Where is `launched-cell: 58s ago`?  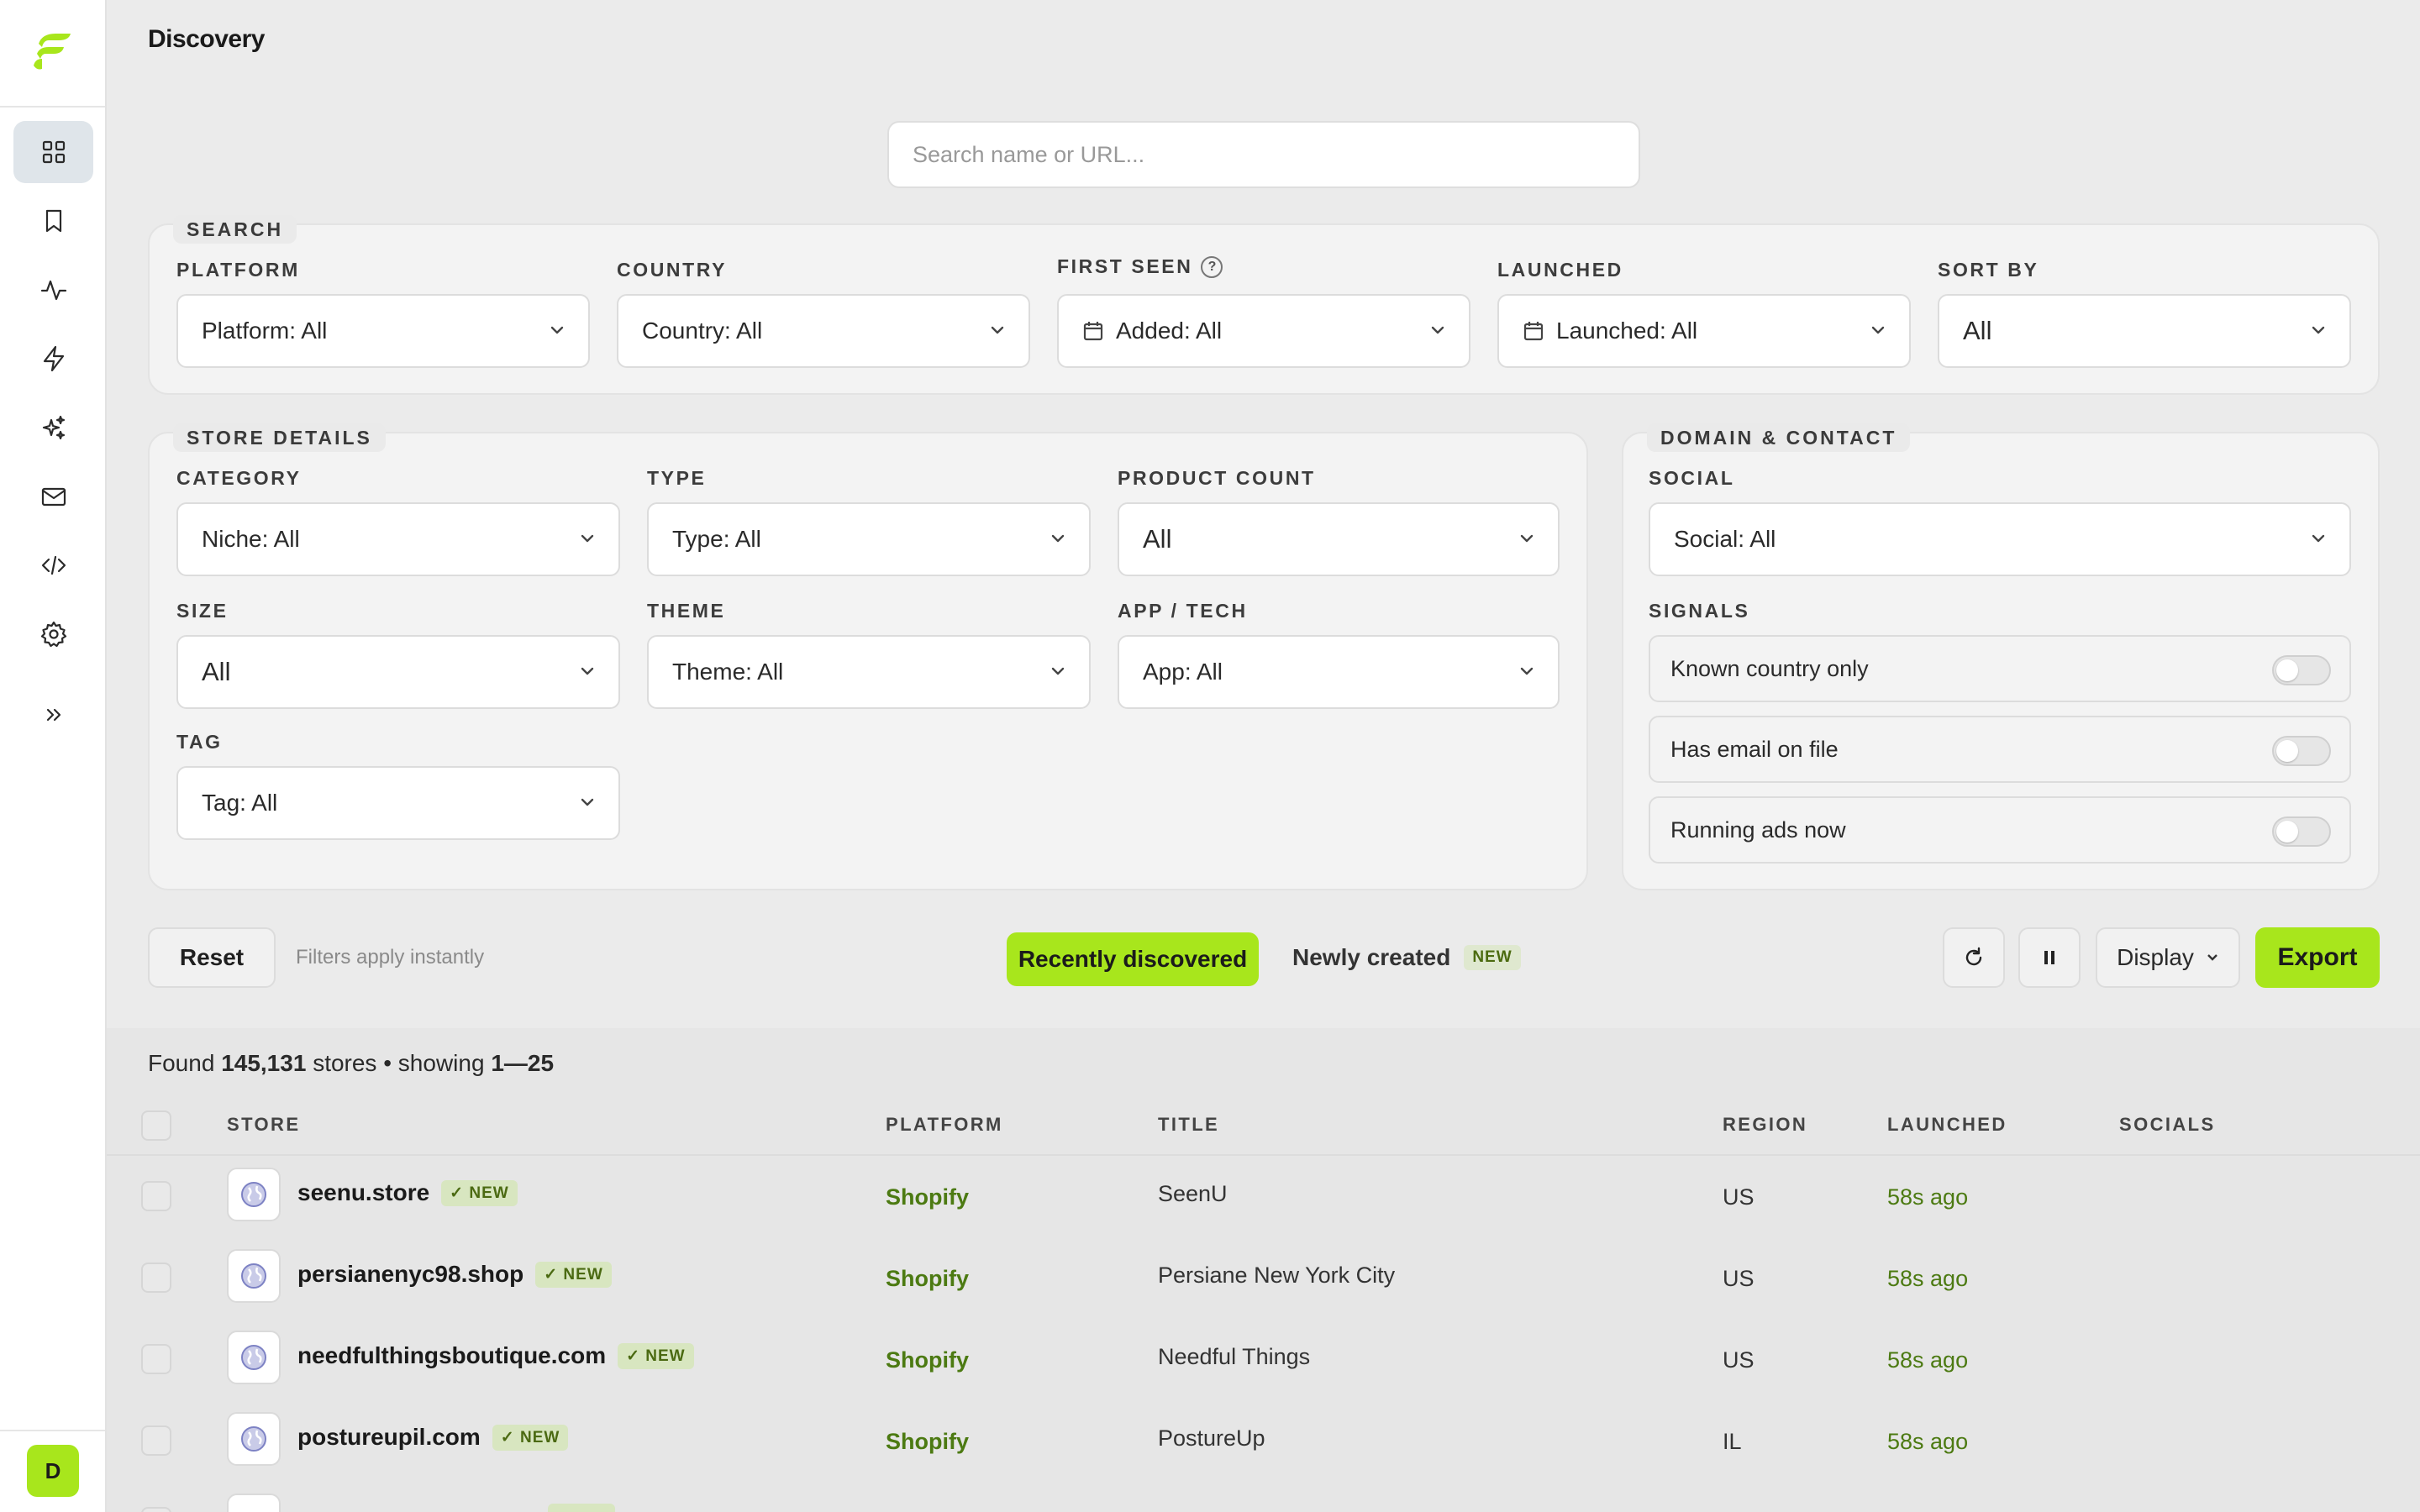
launched-cell: 58s ago is located at coordinates (1928, 1360).